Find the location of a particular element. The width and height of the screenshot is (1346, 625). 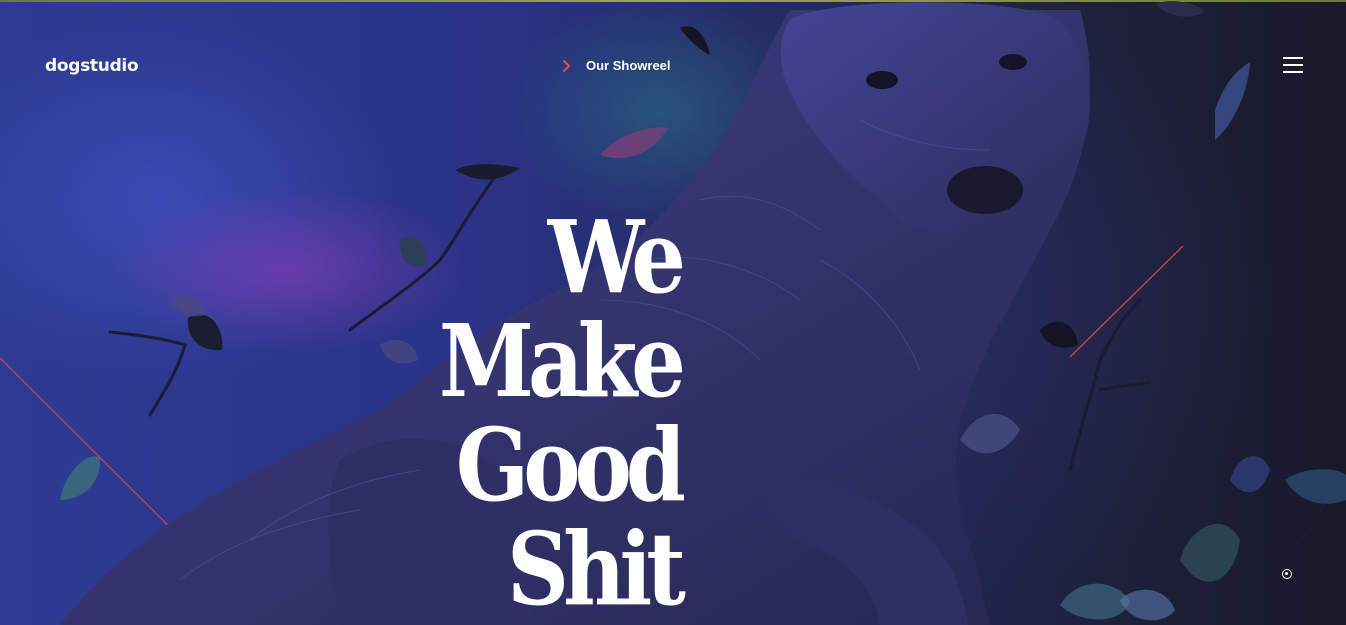

scroll-indicator-dot is located at coordinates (1287, 574).